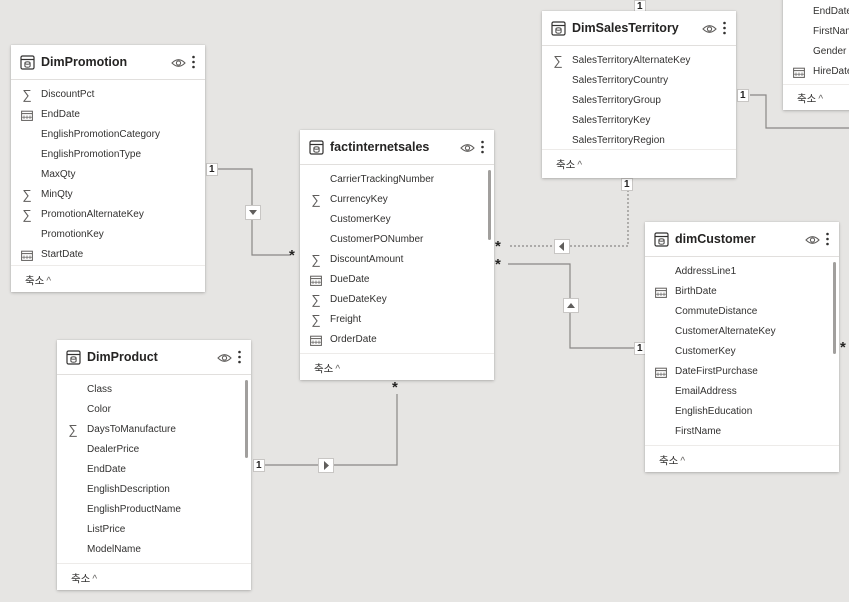 This screenshot has width=849, height=602. What do you see at coordinates (639, 149) in the screenshot?
I see `footer-divider` at bounding box center [639, 149].